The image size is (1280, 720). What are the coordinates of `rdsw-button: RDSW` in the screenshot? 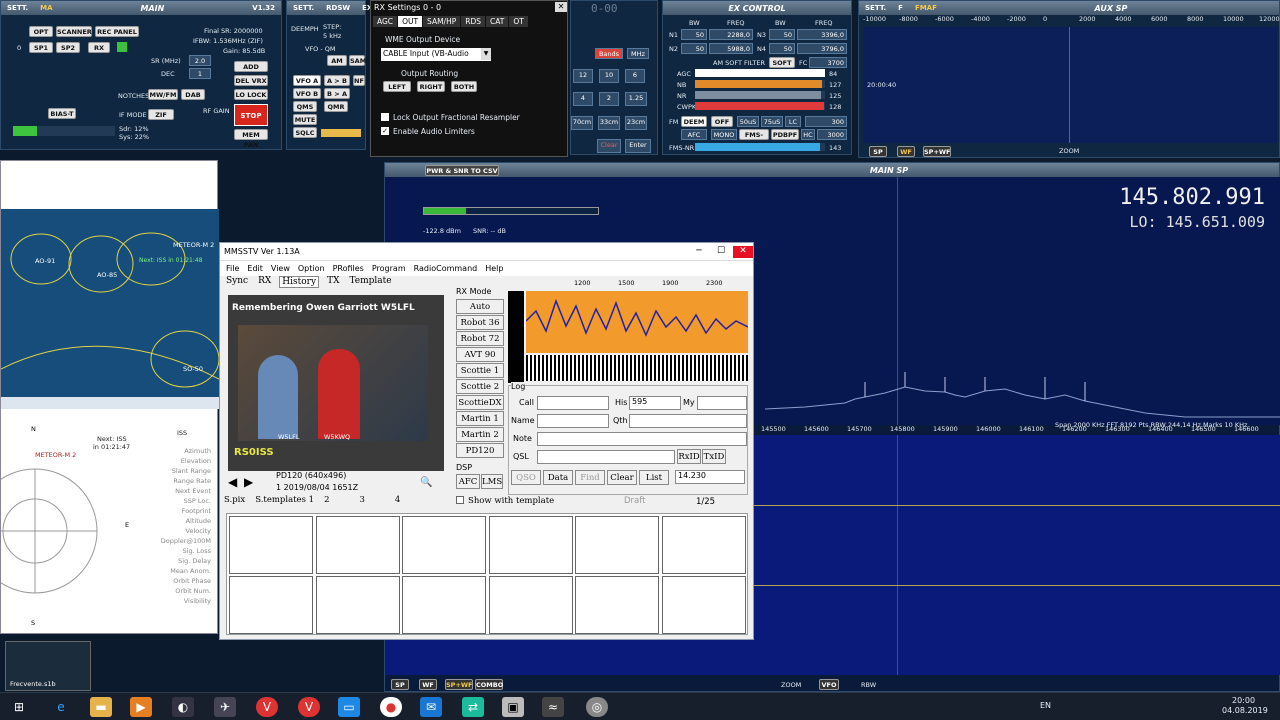 It's located at (338, 8).